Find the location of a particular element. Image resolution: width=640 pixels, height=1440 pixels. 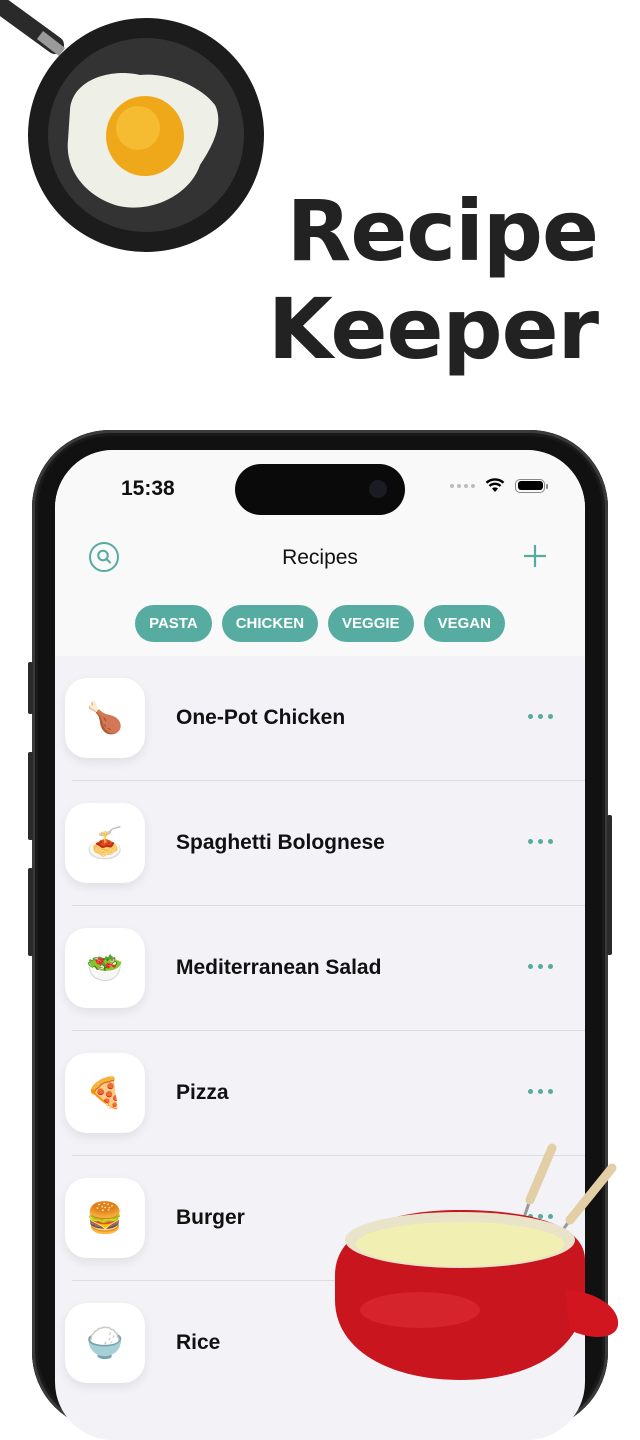

filter-chip-pasta: PASTA is located at coordinates (173, 623).